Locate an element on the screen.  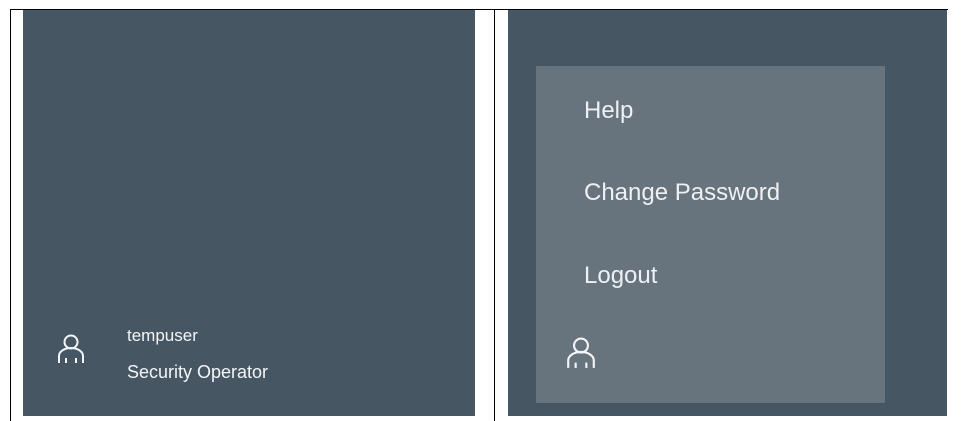
user-role-label: Security Operator is located at coordinates (198, 372).